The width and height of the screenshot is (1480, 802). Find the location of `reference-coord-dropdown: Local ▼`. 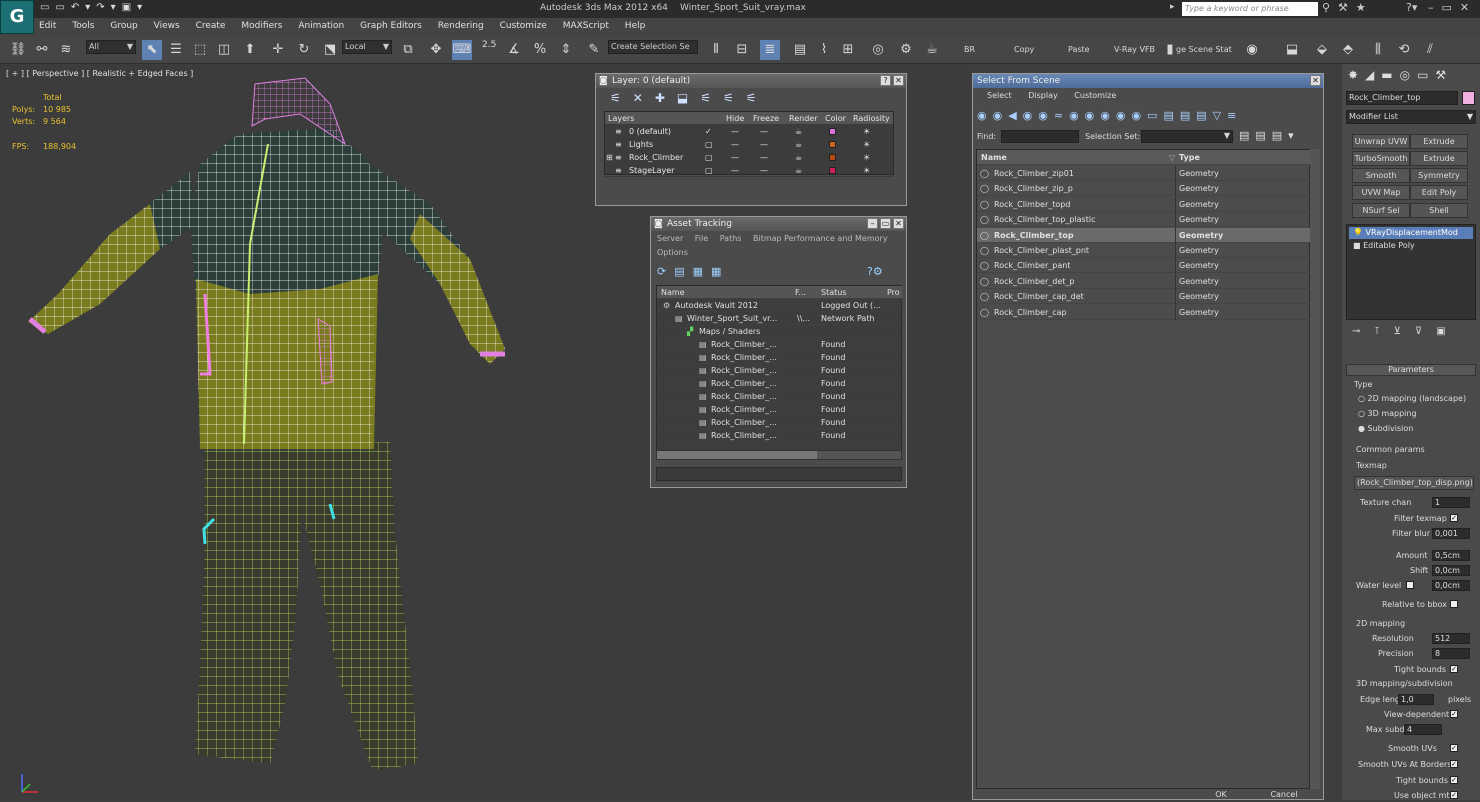

reference-coord-dropdown: Local ▼ is located at coordinates (367, 47).